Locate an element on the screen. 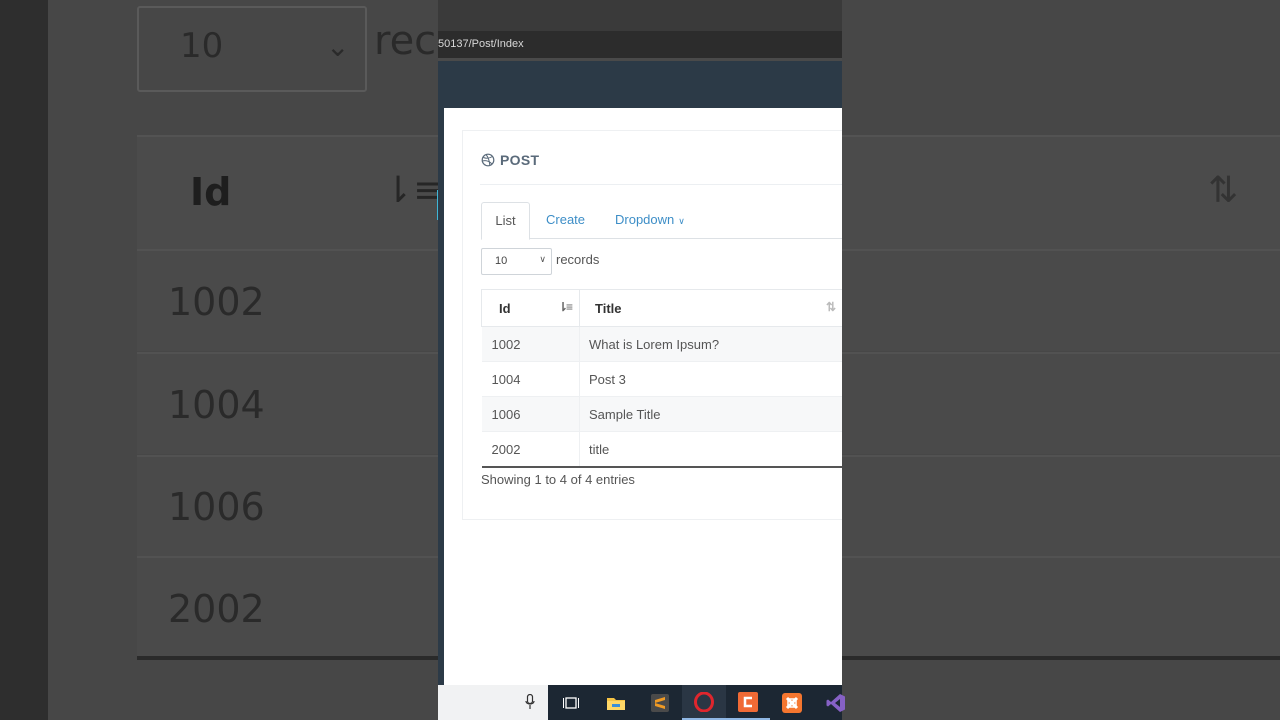  bg-row-id: 1002 is located at coordinates (216, 302).